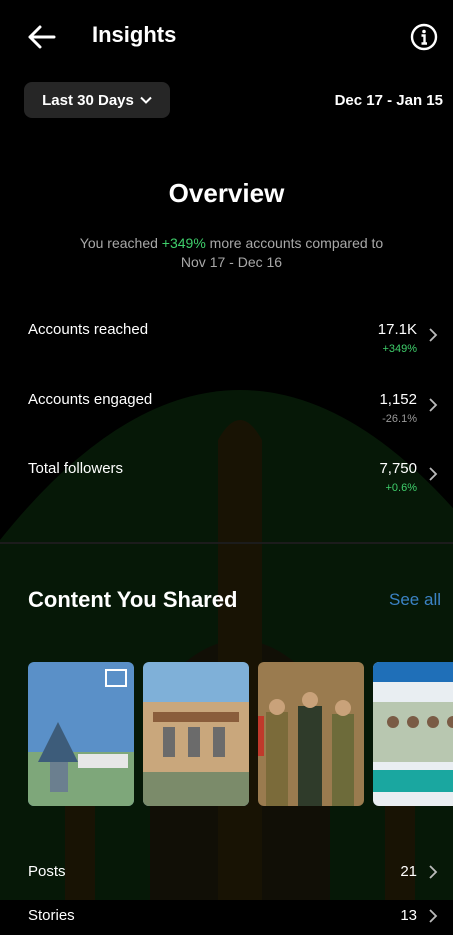 This screenshot has width=453, height=935. What do you see at coordinates (408, 871) in the screenshot?
I see `row-value: 21` at bounding box center [408, 871].